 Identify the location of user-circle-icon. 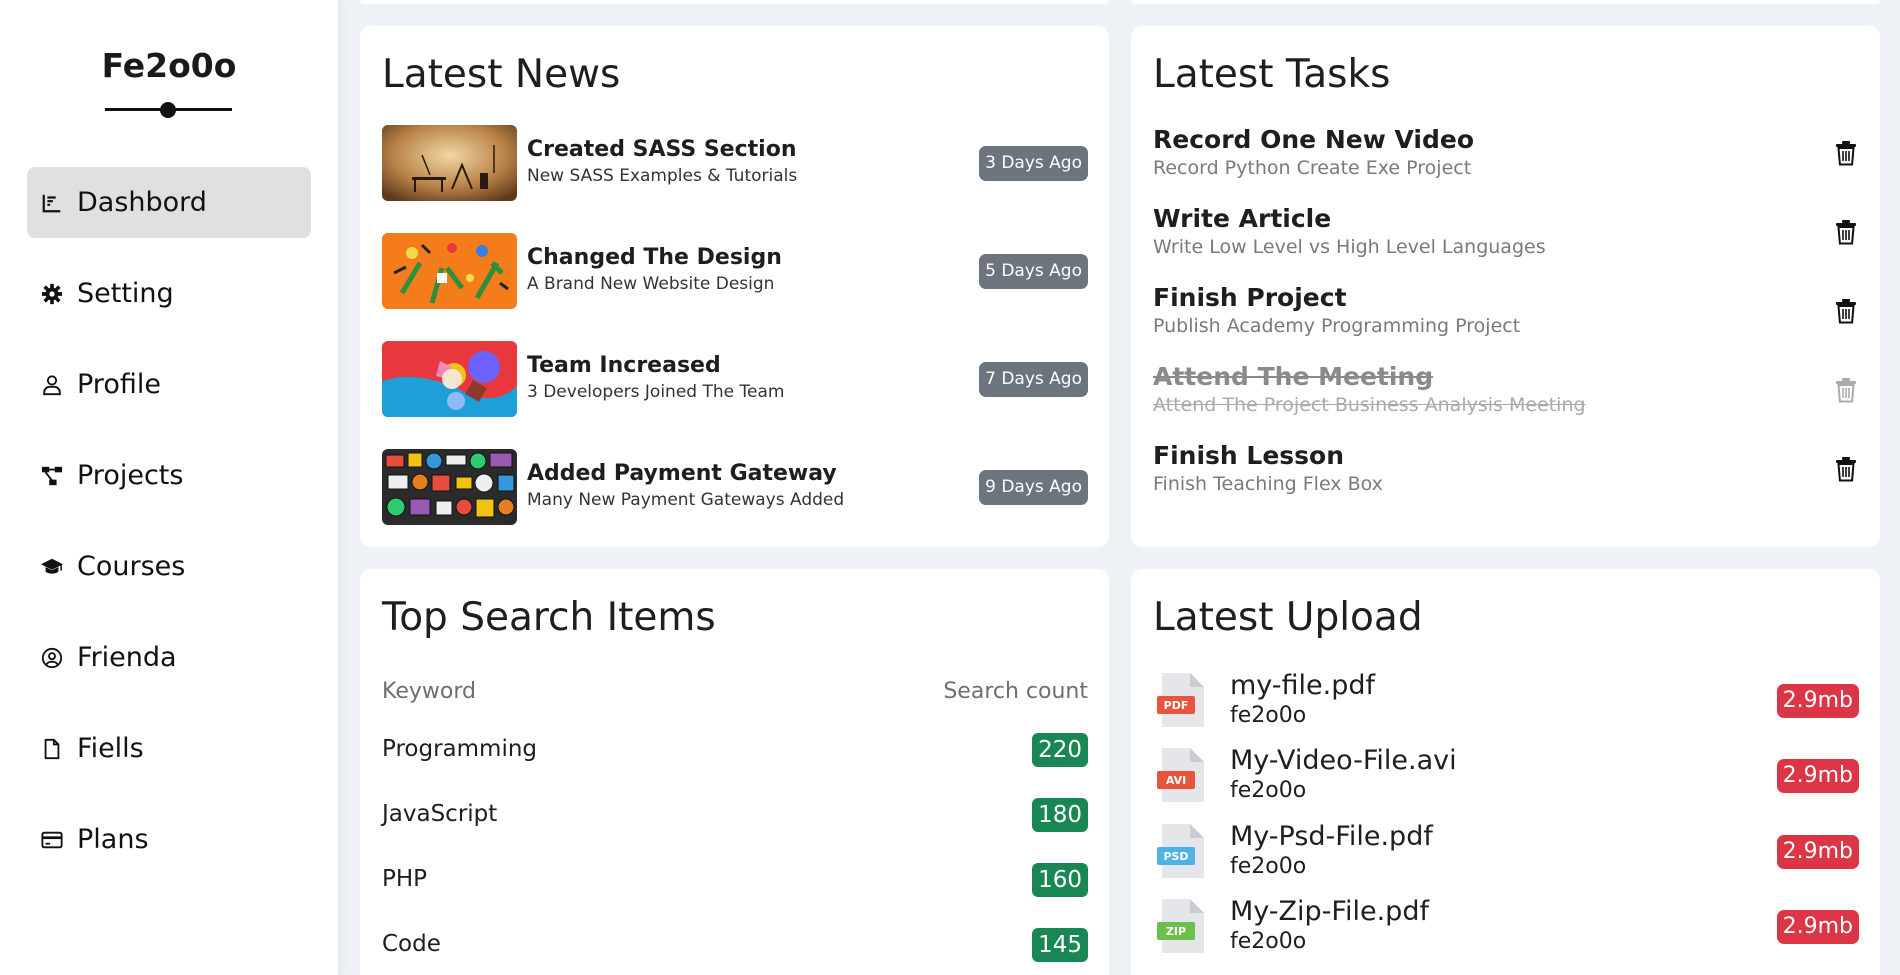
(52, 657).